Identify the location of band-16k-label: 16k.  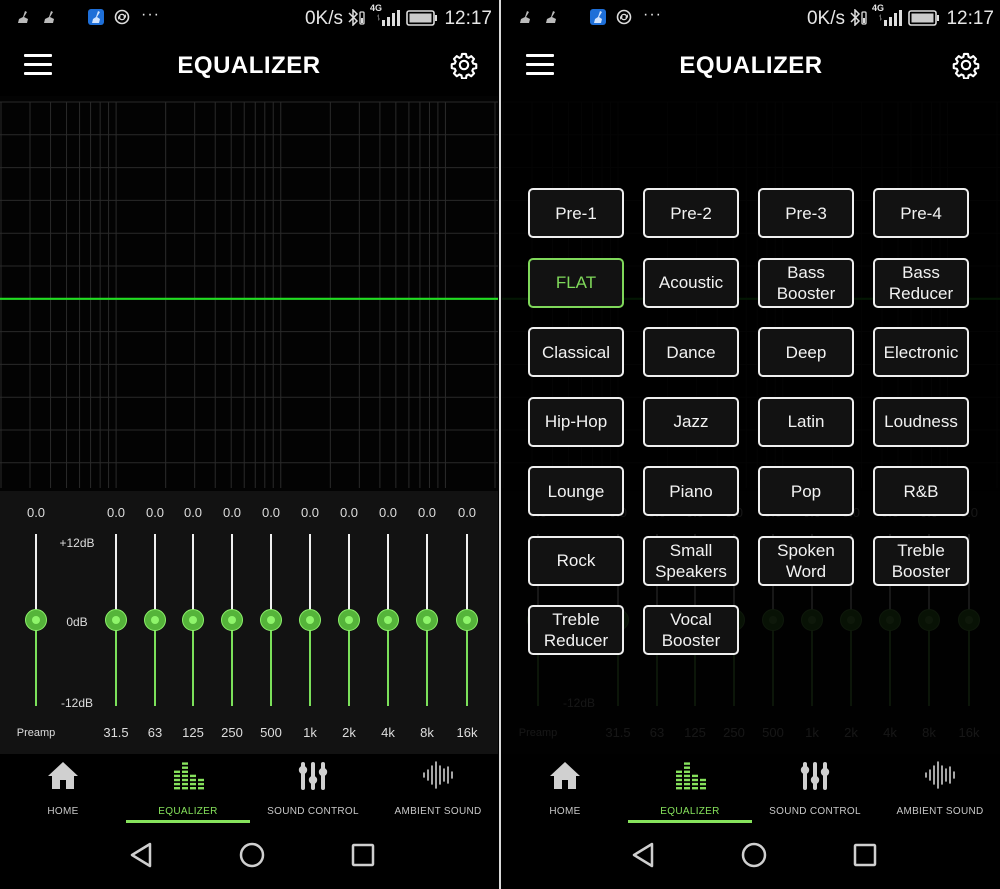
(467, 732).